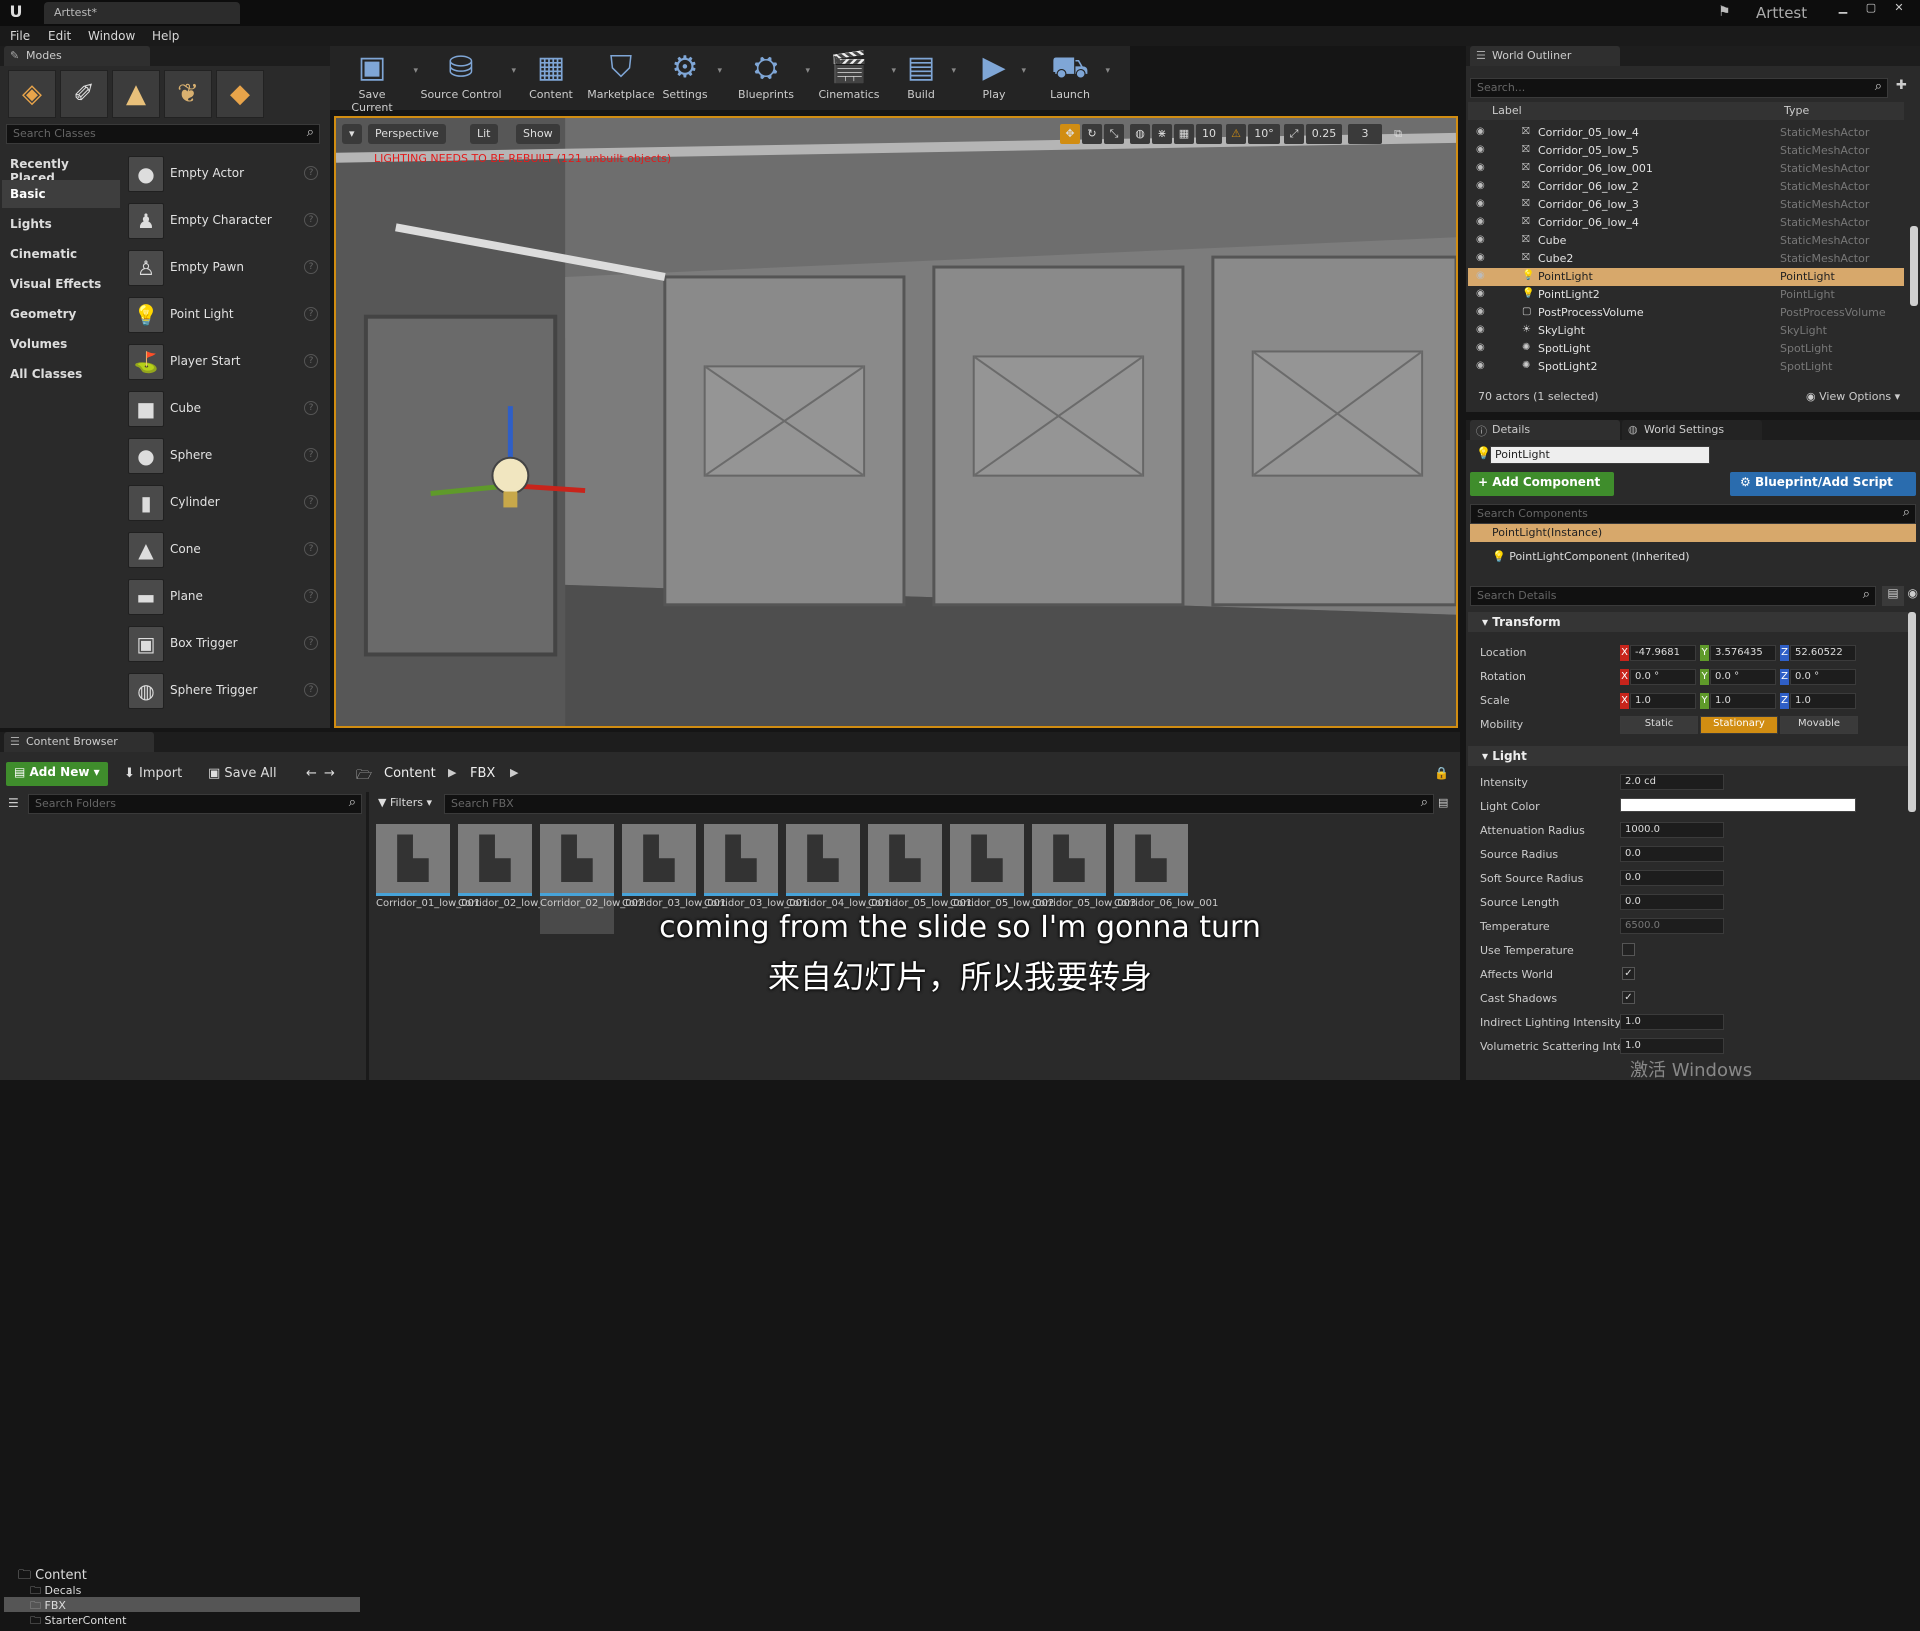 This screenshot has width=1920, height=1631. Describe the element at coordinates (510, 879) in the screenshot. I see `asset-tile: ▙ Corridor_02_low_001` at that location.